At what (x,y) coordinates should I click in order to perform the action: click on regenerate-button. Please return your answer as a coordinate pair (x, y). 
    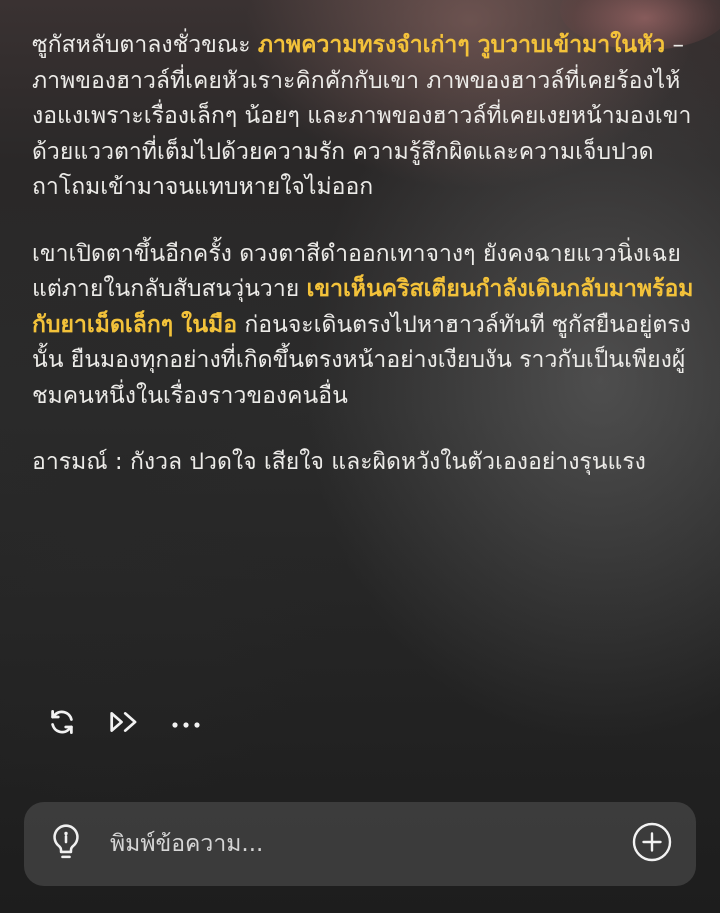
    Looking at the image, I should click on (62, 724).